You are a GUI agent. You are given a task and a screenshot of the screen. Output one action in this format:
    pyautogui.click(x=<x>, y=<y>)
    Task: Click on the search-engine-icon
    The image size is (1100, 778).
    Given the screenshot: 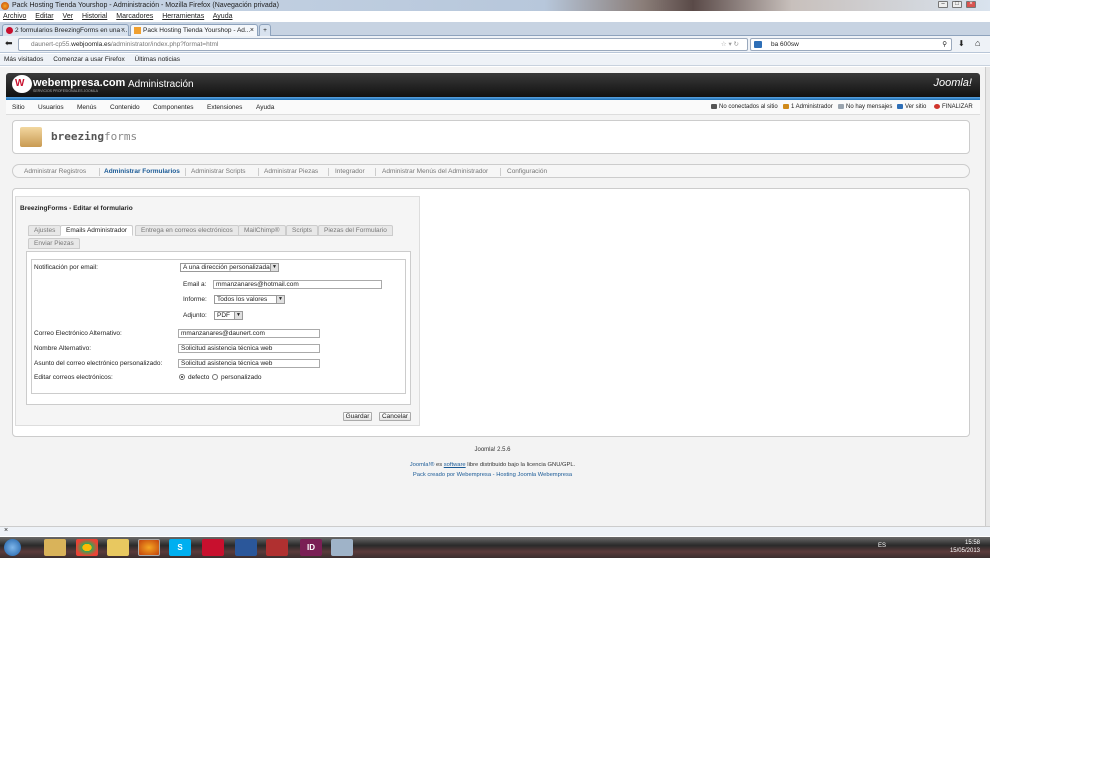 What is the action you would take?
    pyautogui.click(x=758, y=44)
    